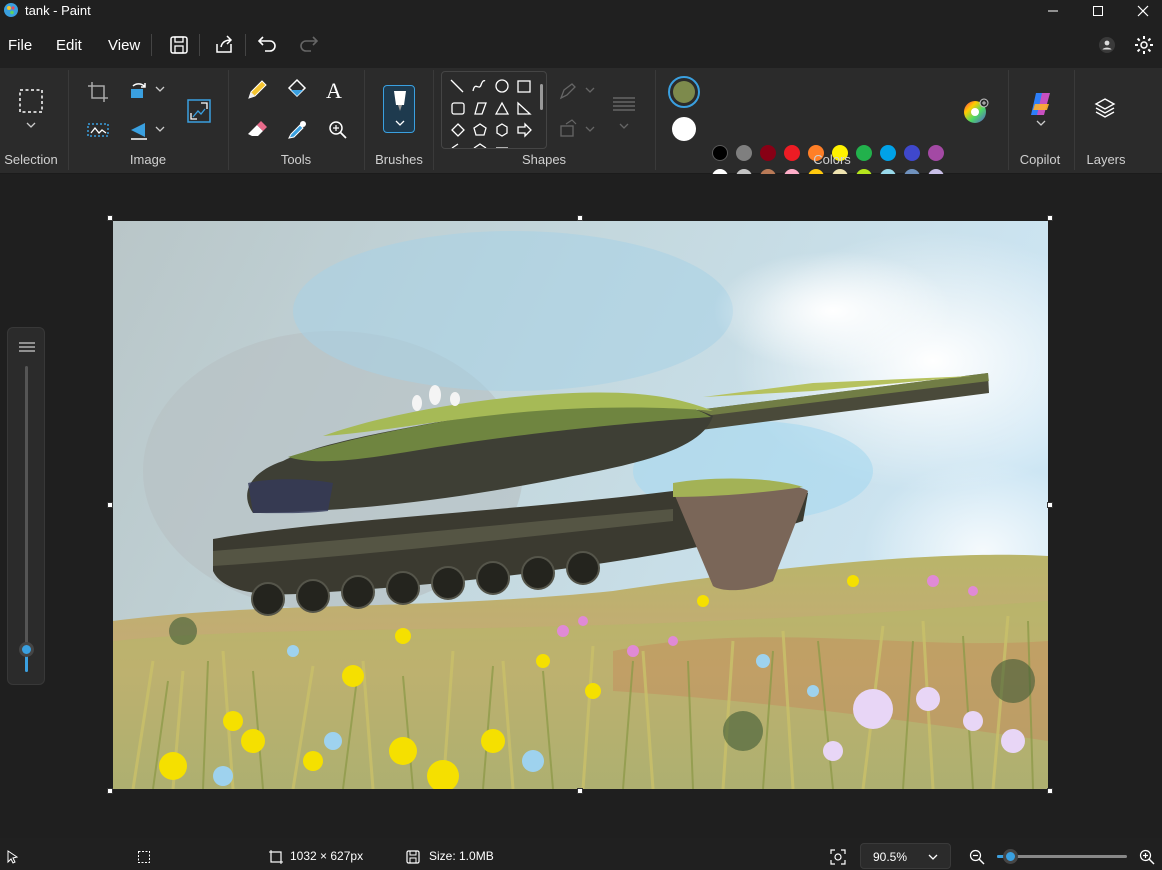 The width and height of the screenshot is (1162, 870). What do you see at coordinates (144, 857) in the screenshot?
I see `selection-size-icon` at bounding box center [144, 857].